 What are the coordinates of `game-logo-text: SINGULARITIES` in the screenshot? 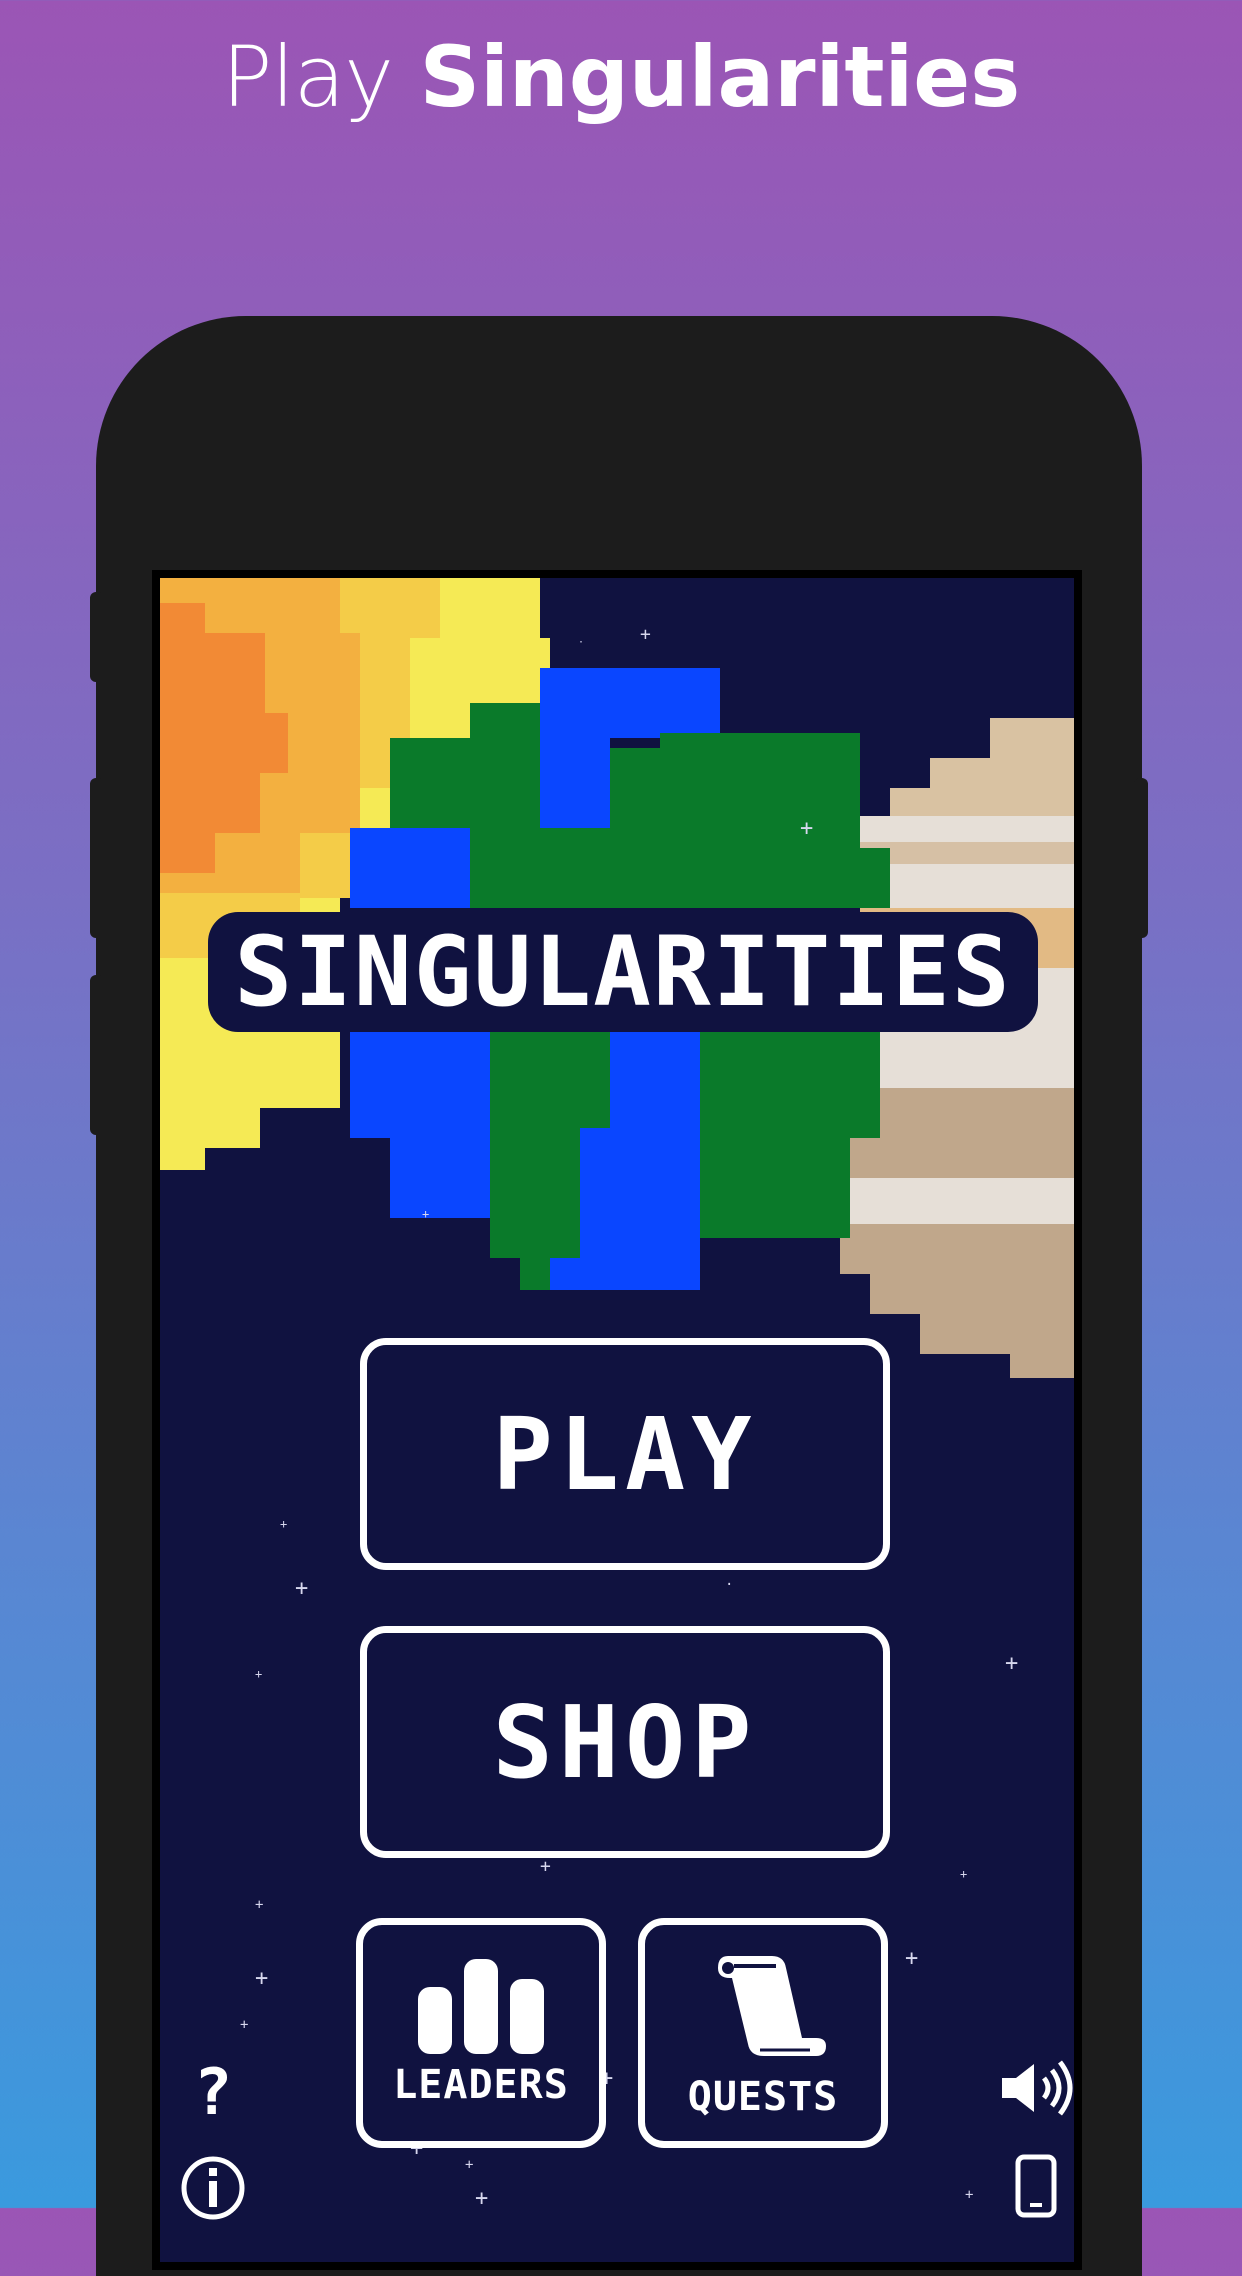 It's located at (623, 972).